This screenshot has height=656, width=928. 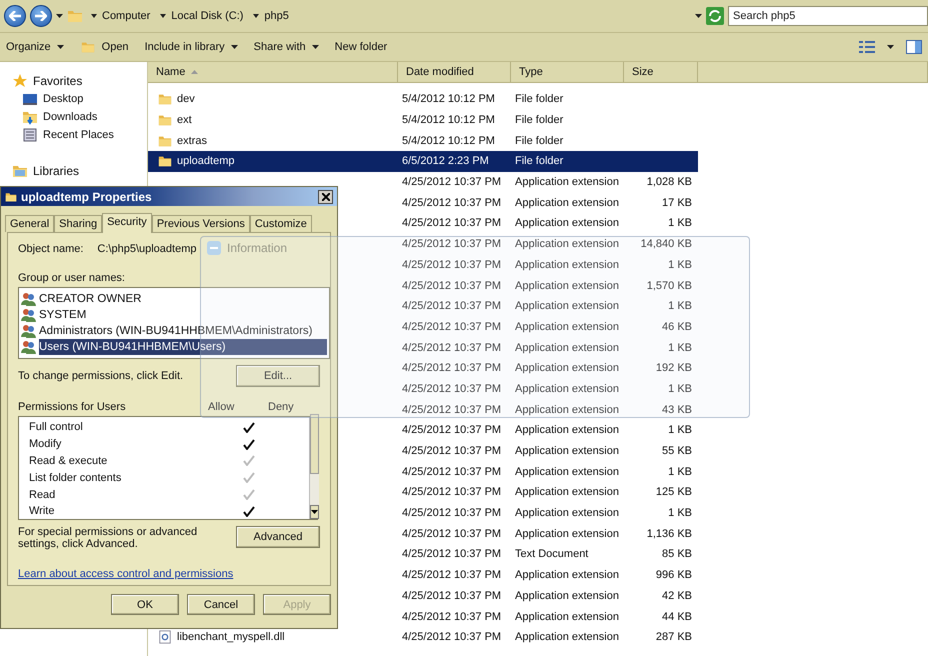 I want to click on close-button, so click(x=325, y=197).